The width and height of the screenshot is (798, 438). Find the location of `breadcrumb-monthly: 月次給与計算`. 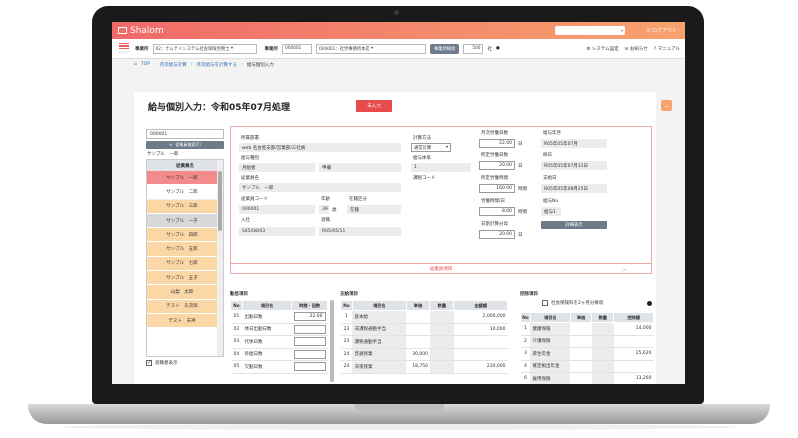

breadcrumb-monthly: 月次給与計算 is located at coordinates (173, 65).